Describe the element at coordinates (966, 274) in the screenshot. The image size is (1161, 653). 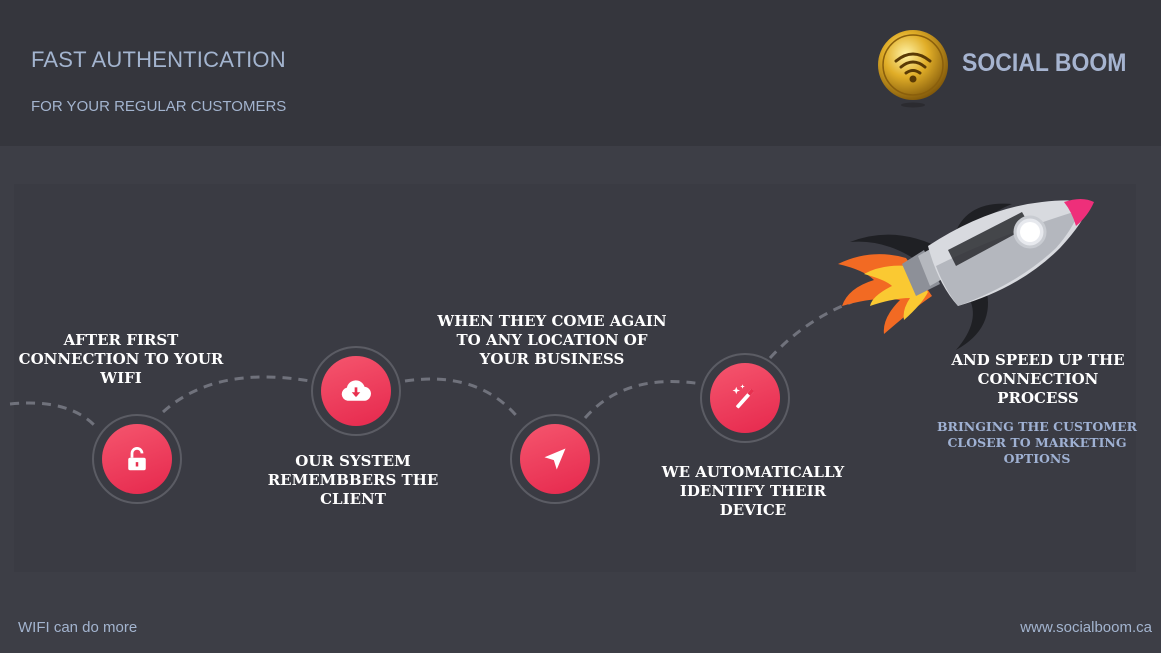
I see `rocket-icon` at that location.